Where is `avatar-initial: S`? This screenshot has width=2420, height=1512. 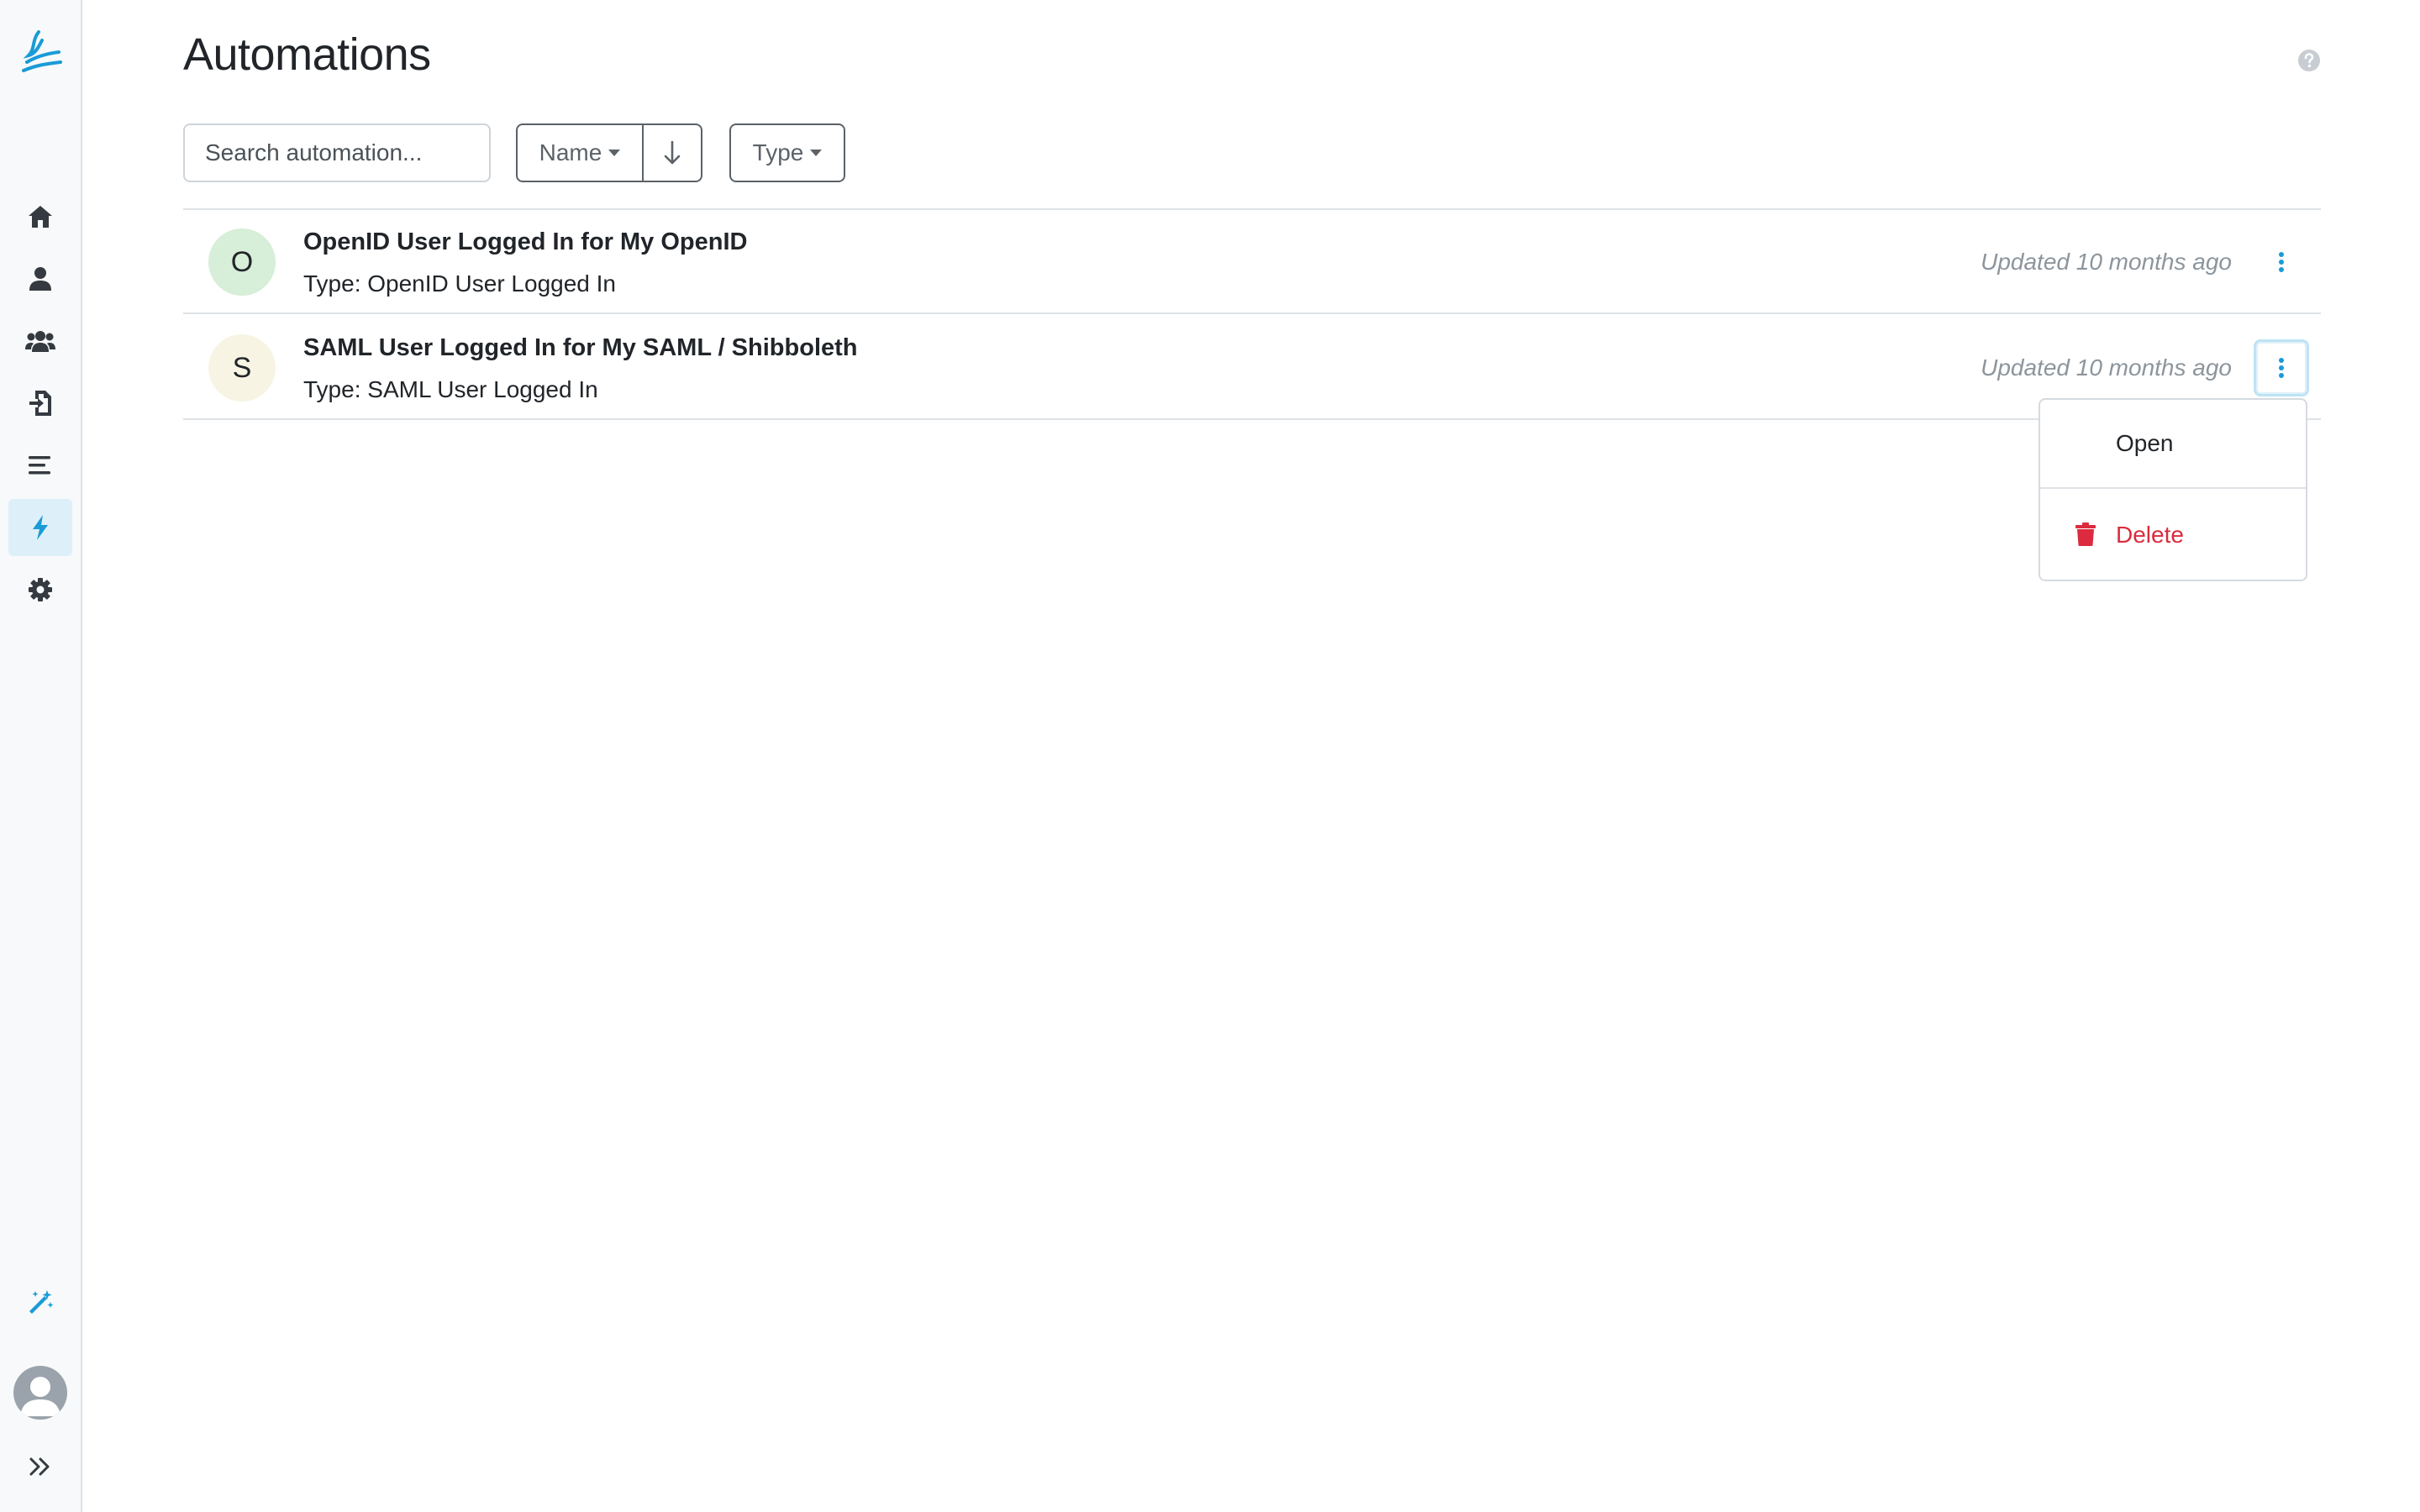 avatar-initial: S is located at coordinates (242, 367).